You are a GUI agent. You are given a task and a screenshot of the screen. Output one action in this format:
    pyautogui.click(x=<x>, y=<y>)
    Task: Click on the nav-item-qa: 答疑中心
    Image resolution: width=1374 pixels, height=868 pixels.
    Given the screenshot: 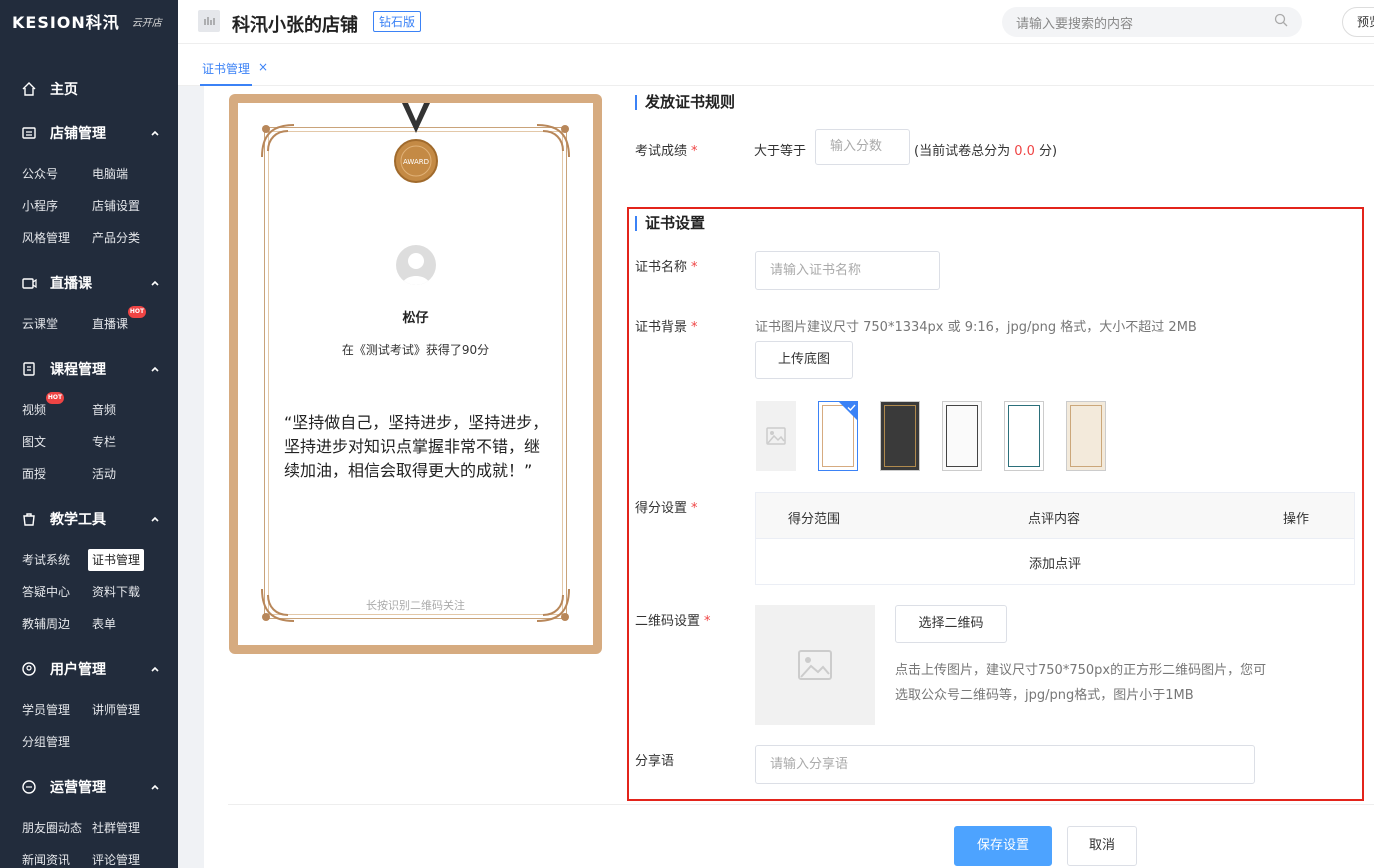 What is the action you would take?
    pyautogui.click(x=46, y=592)
    